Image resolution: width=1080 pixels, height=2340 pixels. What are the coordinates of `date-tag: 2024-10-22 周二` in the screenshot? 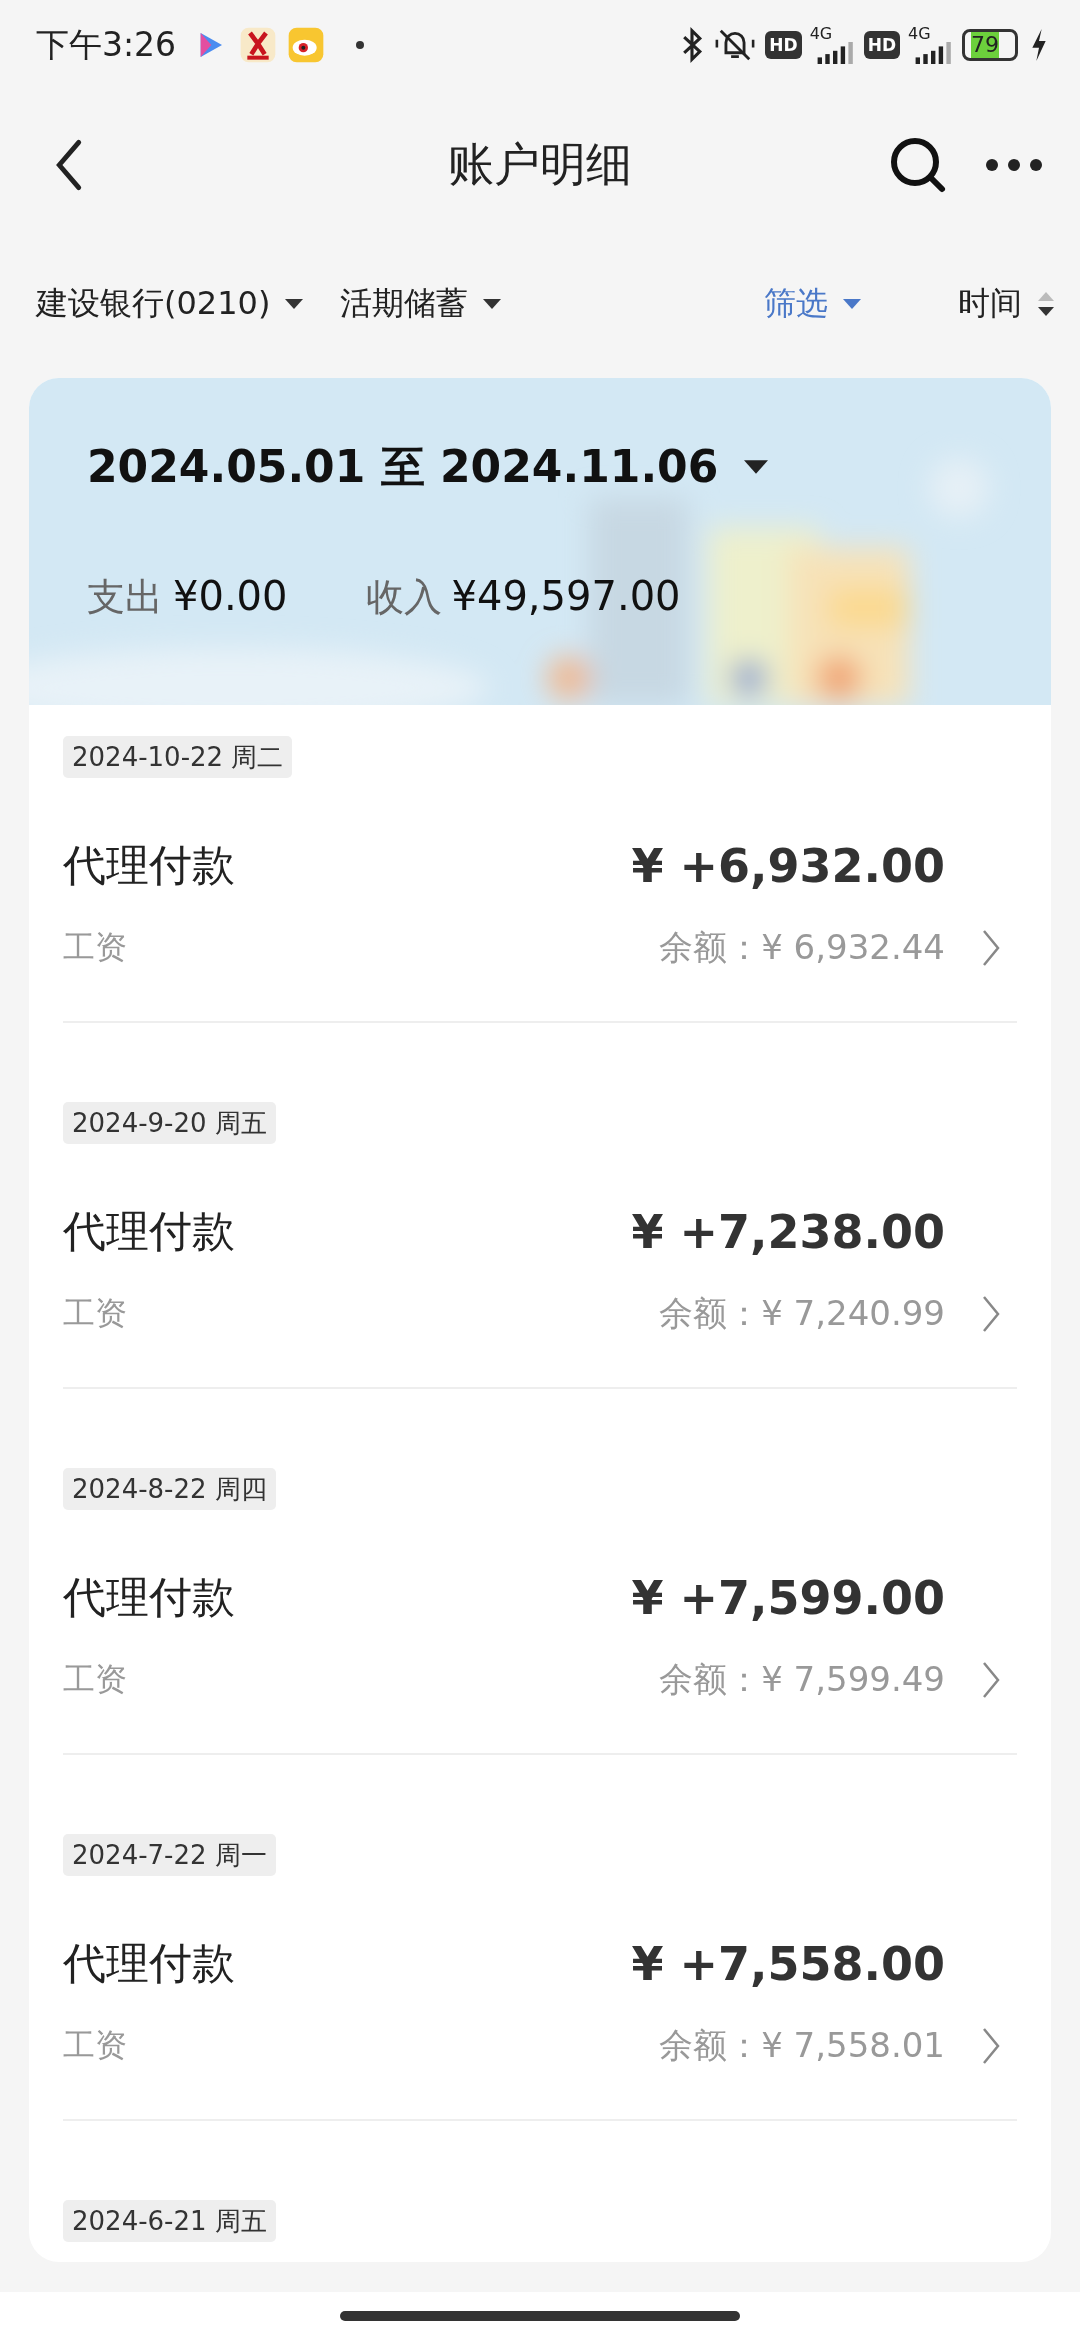 It's located at (178, 757).